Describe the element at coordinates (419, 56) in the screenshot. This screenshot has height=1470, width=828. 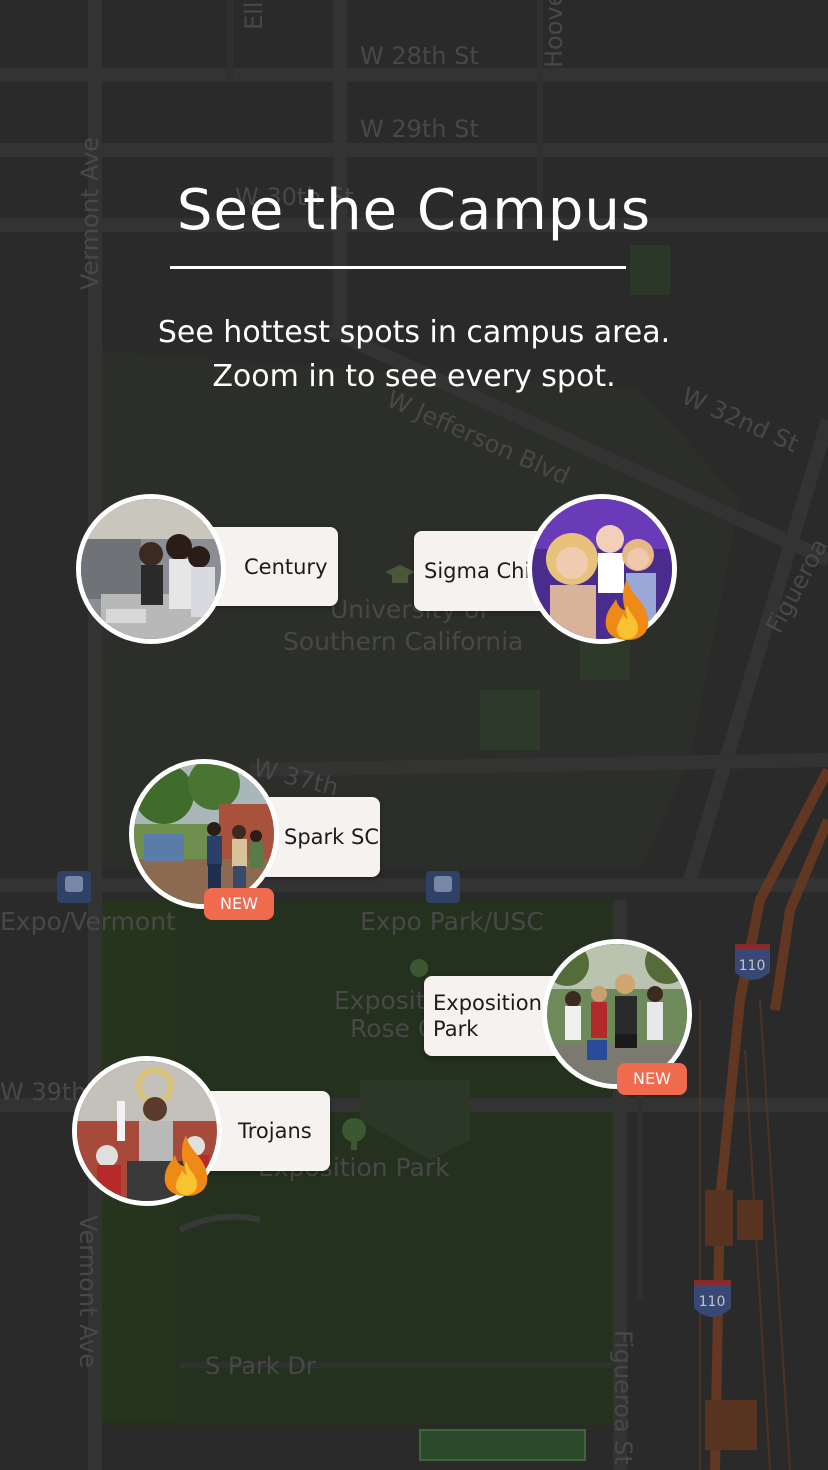
I see `street-w28: W 28th St` at that location.